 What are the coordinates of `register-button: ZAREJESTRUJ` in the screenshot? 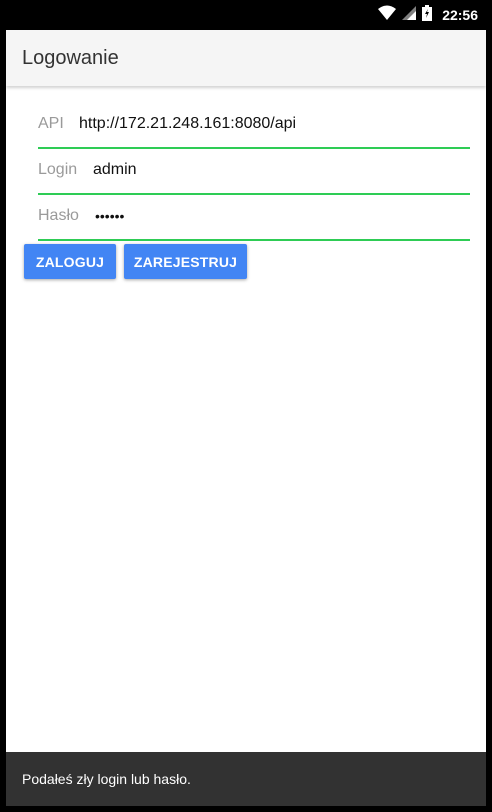 It's located at (185, 261).